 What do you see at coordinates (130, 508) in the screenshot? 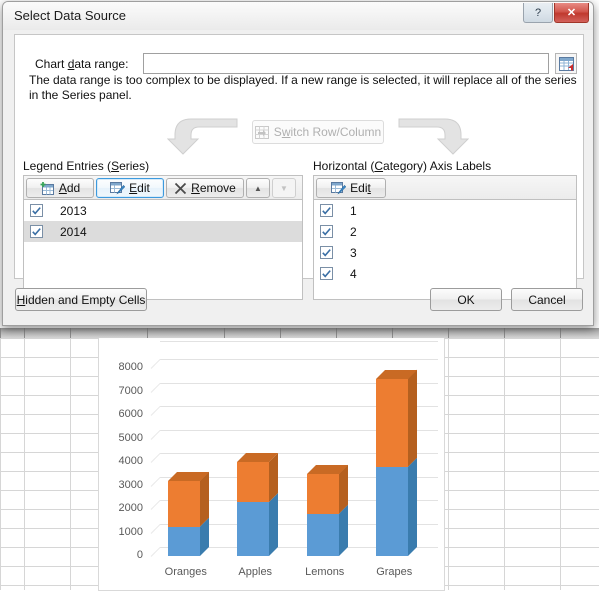
I see `chart-y-tick-label: 2000` at bounding box center [130, 508].